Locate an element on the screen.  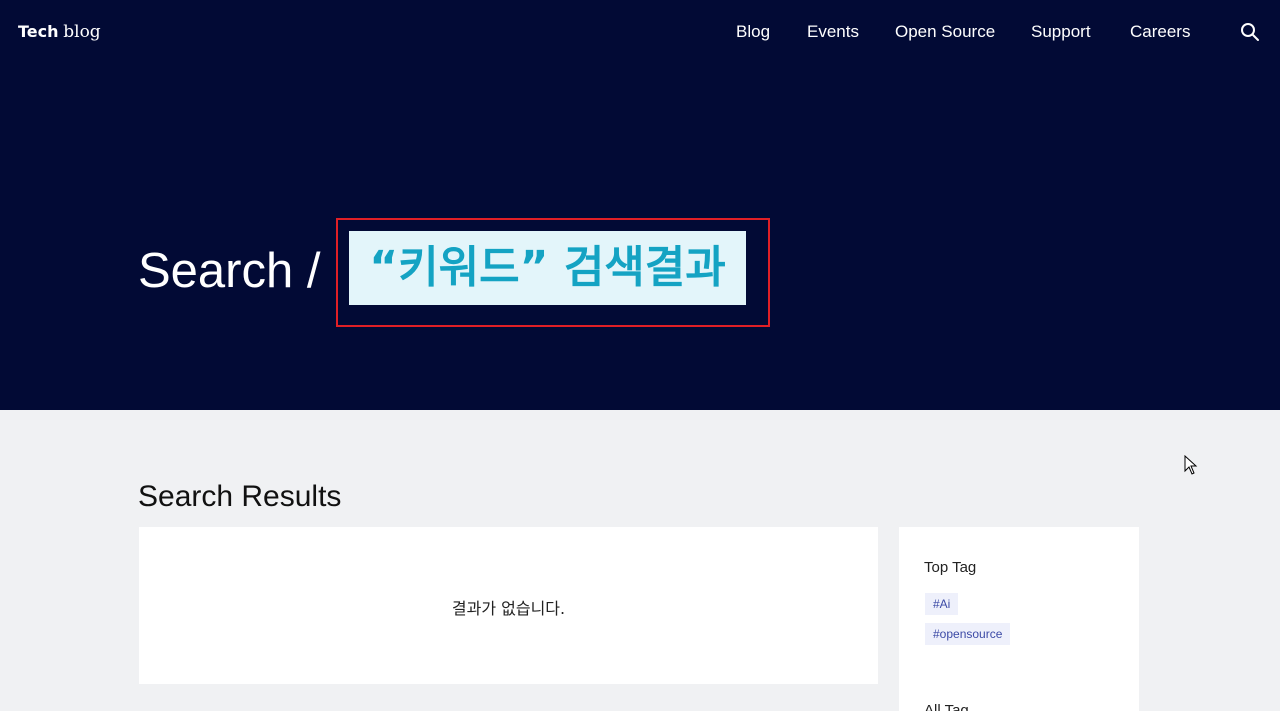
page-title-prefix: Search / is located at coordinates (229, 271).